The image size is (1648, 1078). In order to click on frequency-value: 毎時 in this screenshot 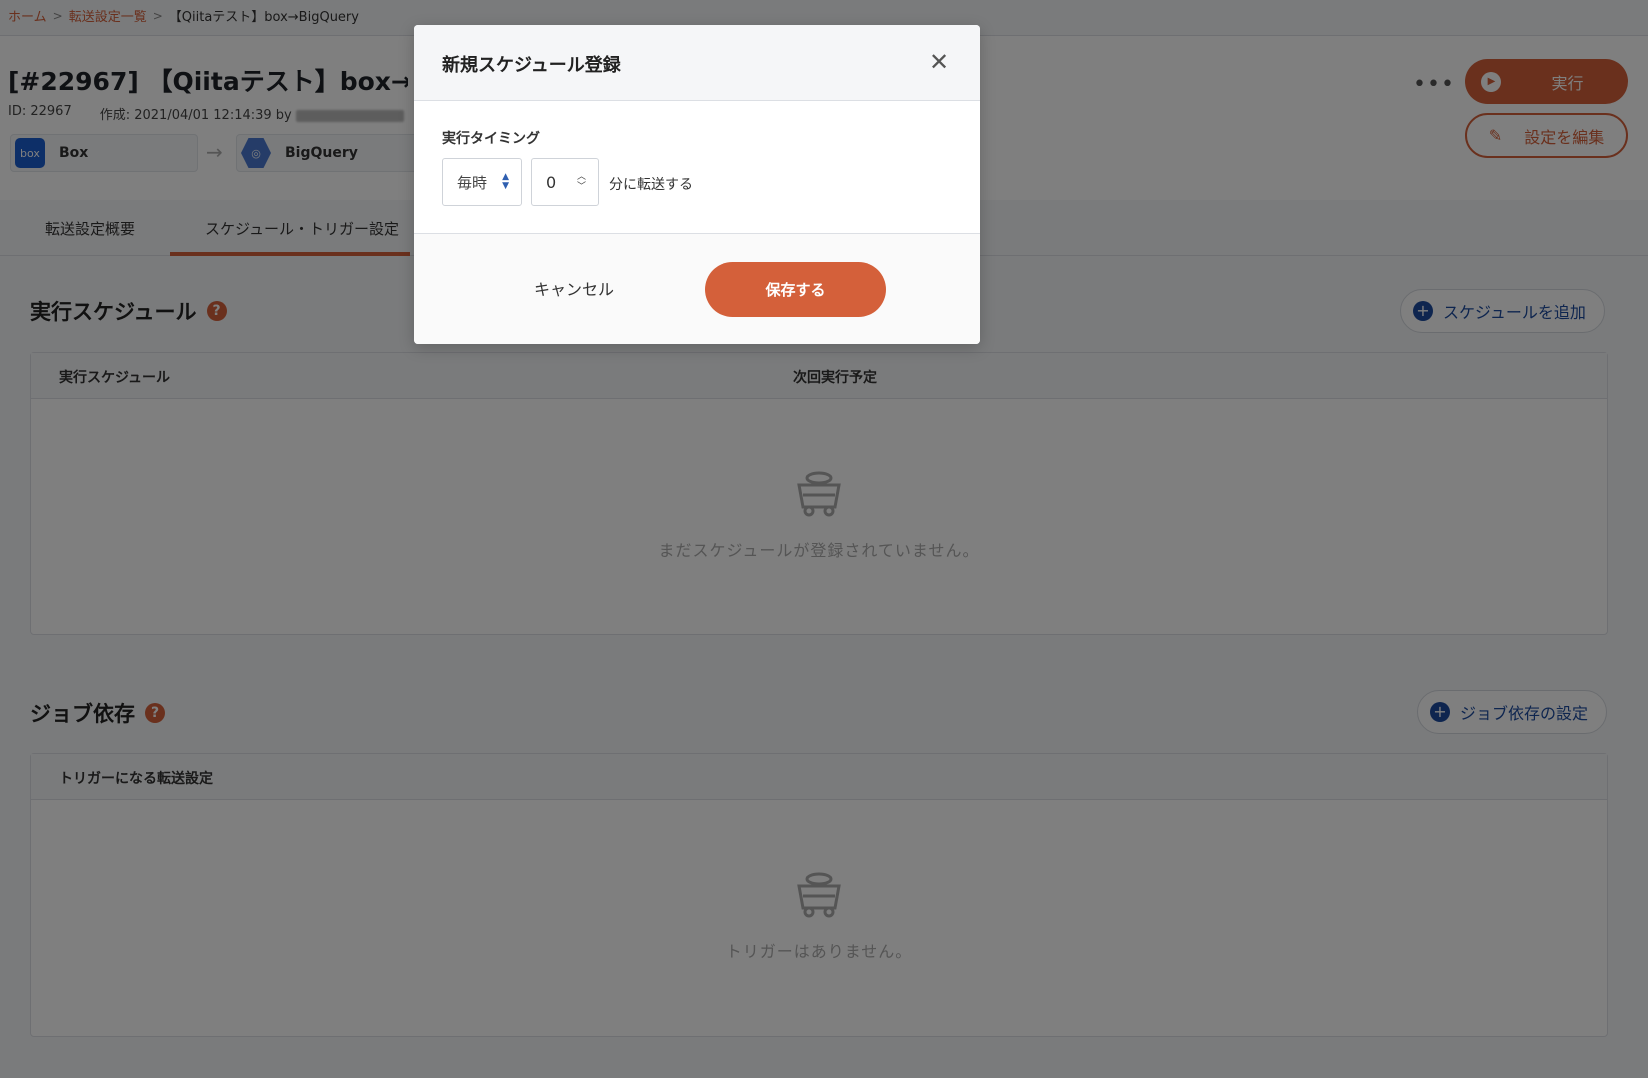, I will do `click(472, 182)`.